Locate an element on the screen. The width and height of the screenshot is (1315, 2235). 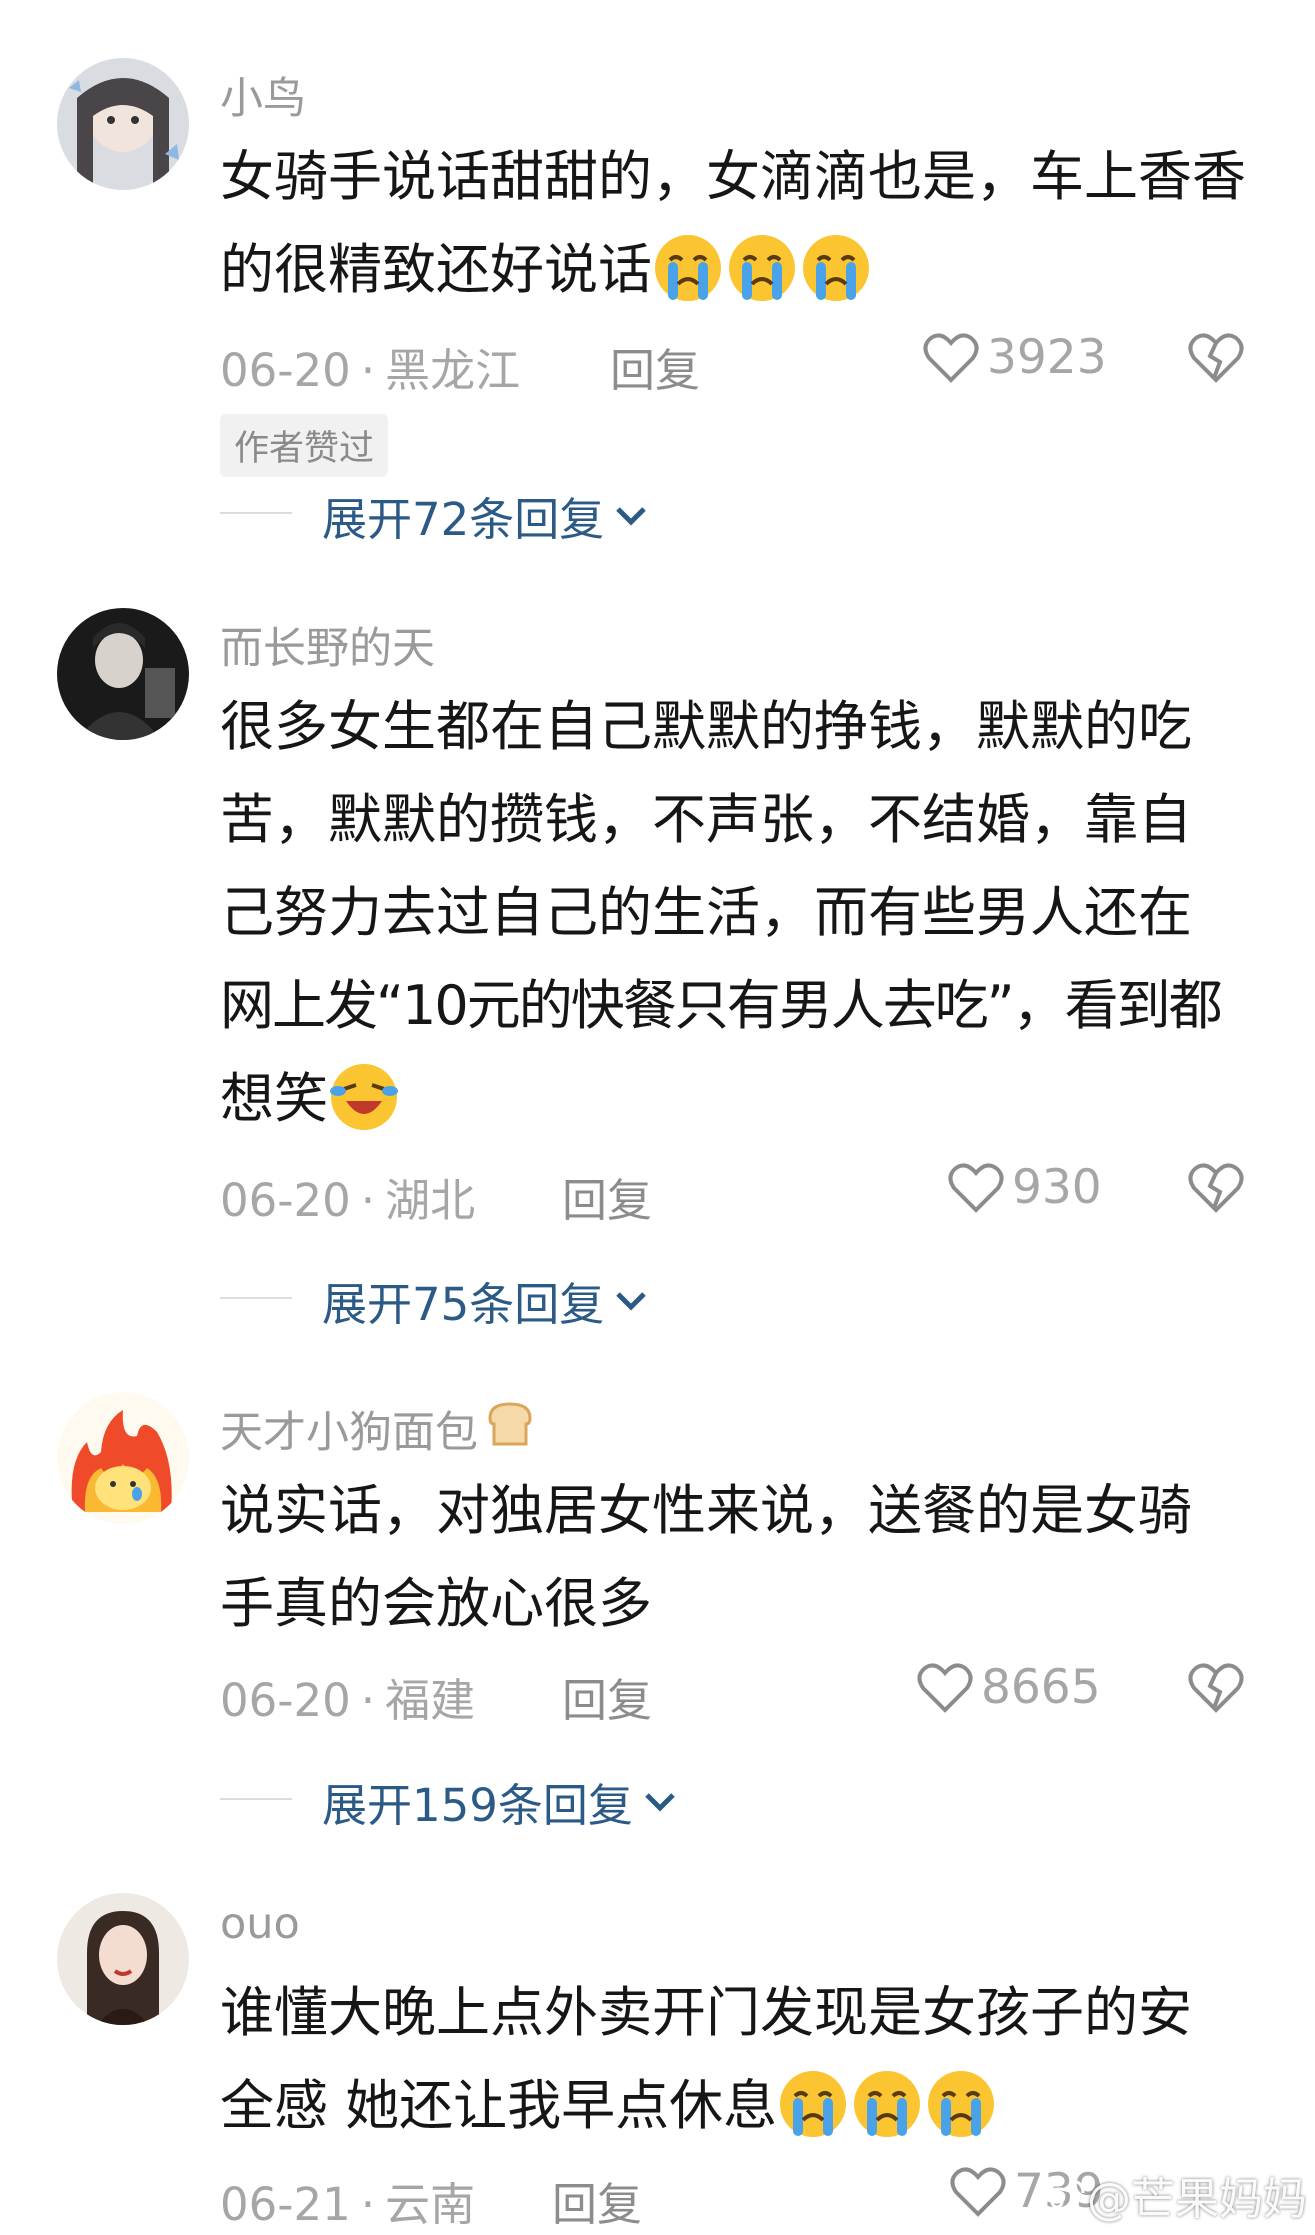
comment-line: 网上发“10元的快餐只有男人去吃”，看到都 is located at coordinates (721, 1005).